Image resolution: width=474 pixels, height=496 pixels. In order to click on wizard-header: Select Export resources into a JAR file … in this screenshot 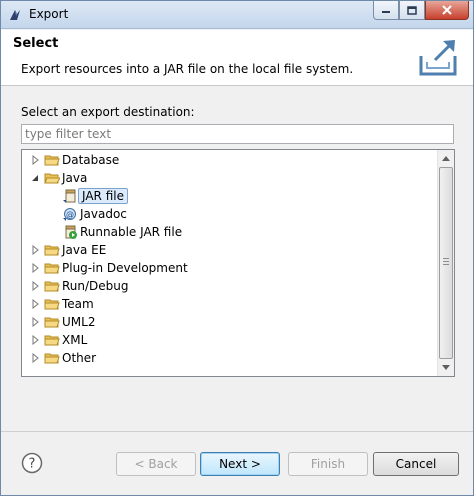, I will do `click(237, 58)`.